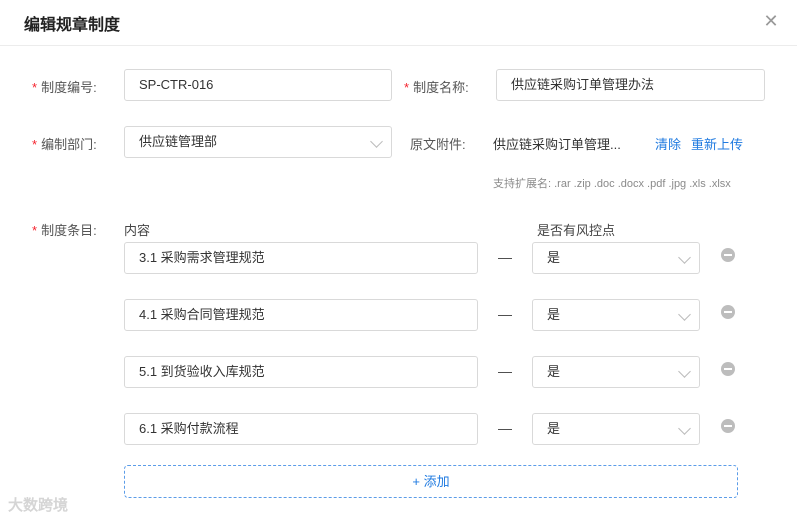 Image resolution: width=797 pixels, height=520 pixels. I want to click on close-icon: ✕, so click(771, 21).